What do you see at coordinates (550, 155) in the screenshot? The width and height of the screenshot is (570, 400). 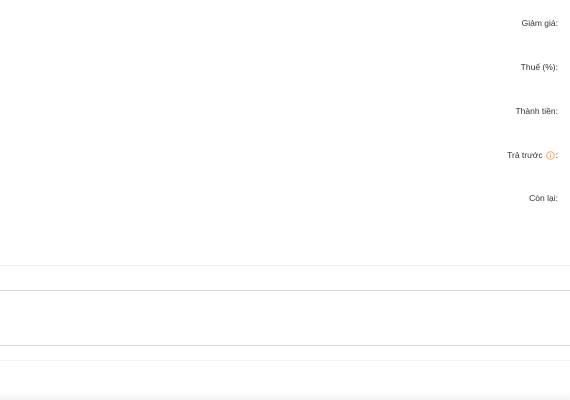 I see `info-circle-icon` at bounding box center [550, 155].